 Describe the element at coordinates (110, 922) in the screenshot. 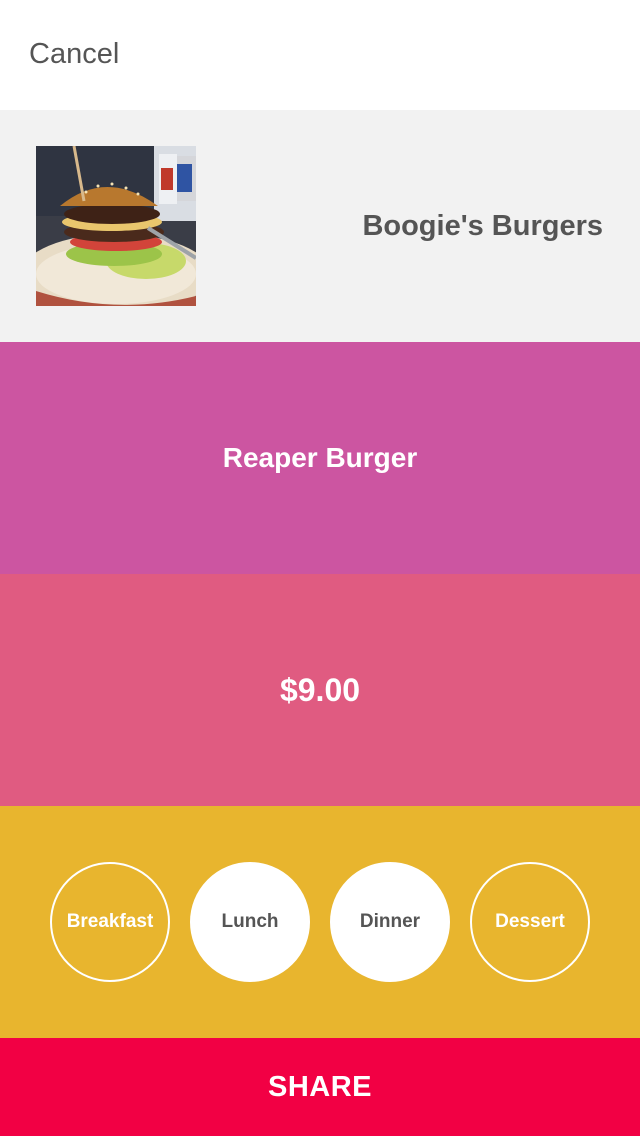

I see `meal-option-breakfast: Breakfast` at that location.